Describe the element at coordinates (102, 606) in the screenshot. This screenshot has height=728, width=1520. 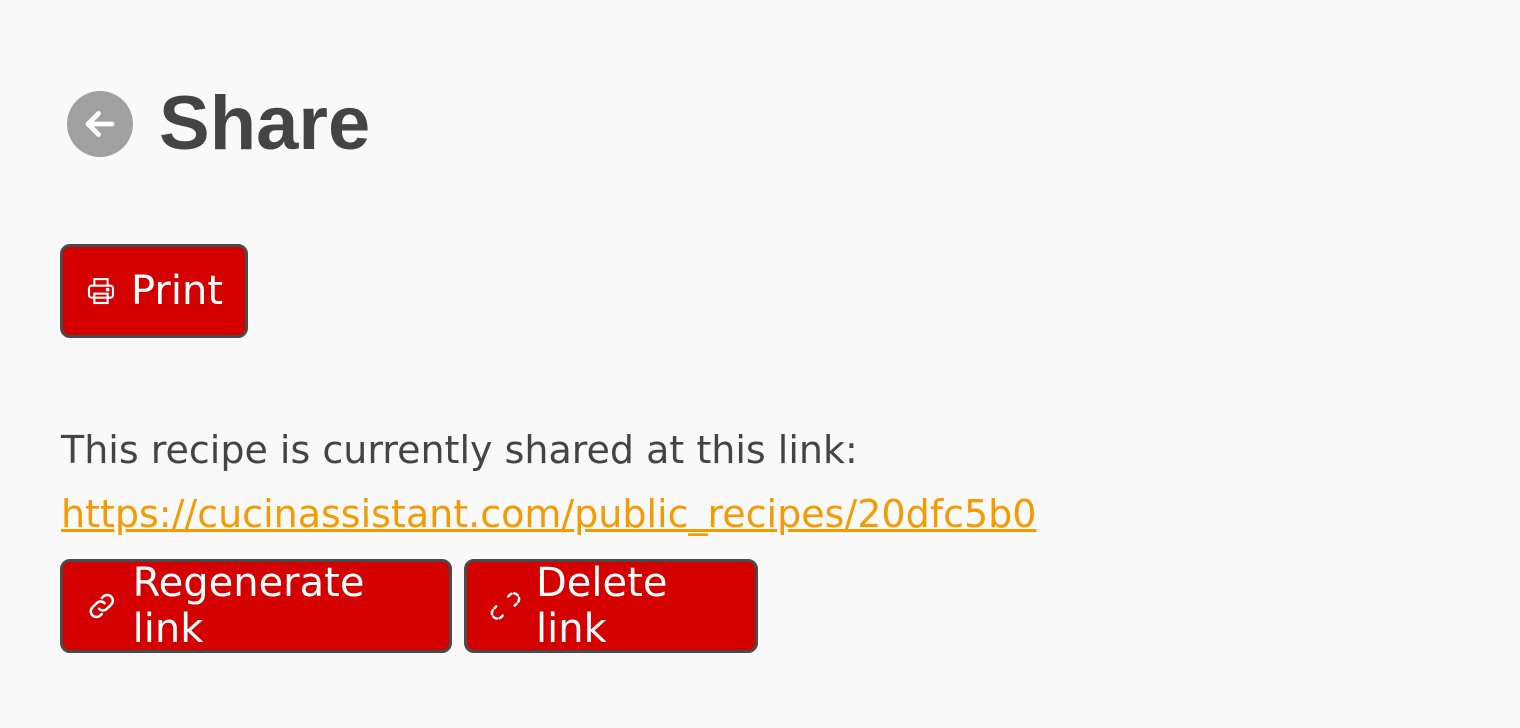
I see `link-icon` at that location.